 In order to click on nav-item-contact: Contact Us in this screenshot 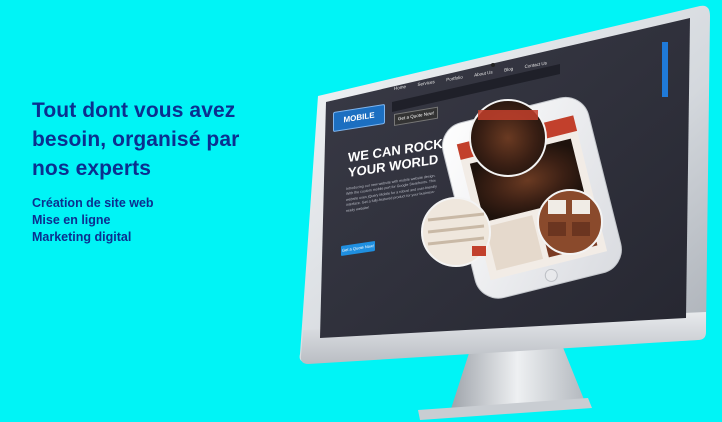, I will do `click(536, 65)`.